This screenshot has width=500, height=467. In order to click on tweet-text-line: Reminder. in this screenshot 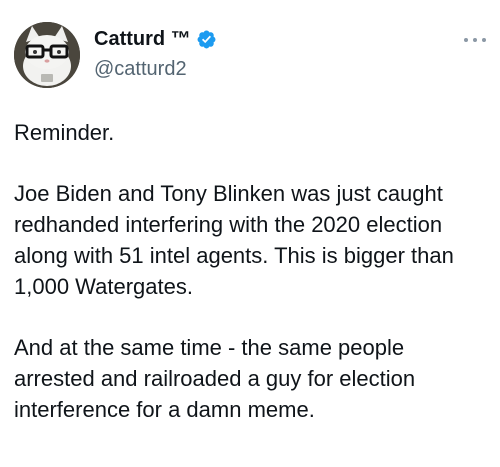, I will do `click(64, 132)`.